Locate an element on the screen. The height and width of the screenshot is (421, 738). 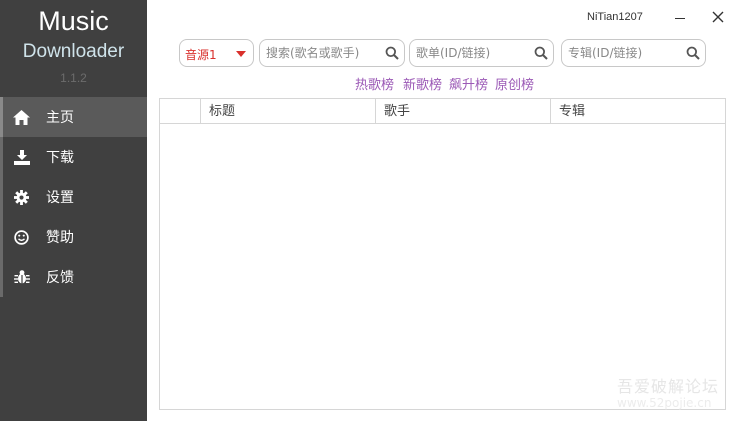
sidebar-item-label: 设置 is located at coordinates (60, 198).